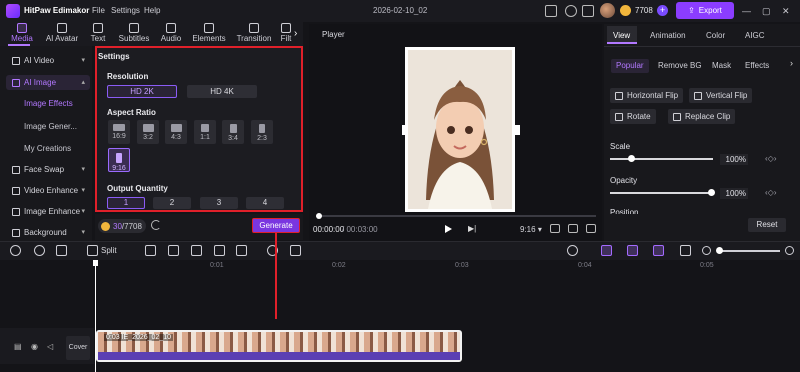 Image resolution: width=800 pixels, height=372 pixels. Describe the element at coordinates (719, 250) in the screenshot. I see `zoom-slider-handle` at that location.